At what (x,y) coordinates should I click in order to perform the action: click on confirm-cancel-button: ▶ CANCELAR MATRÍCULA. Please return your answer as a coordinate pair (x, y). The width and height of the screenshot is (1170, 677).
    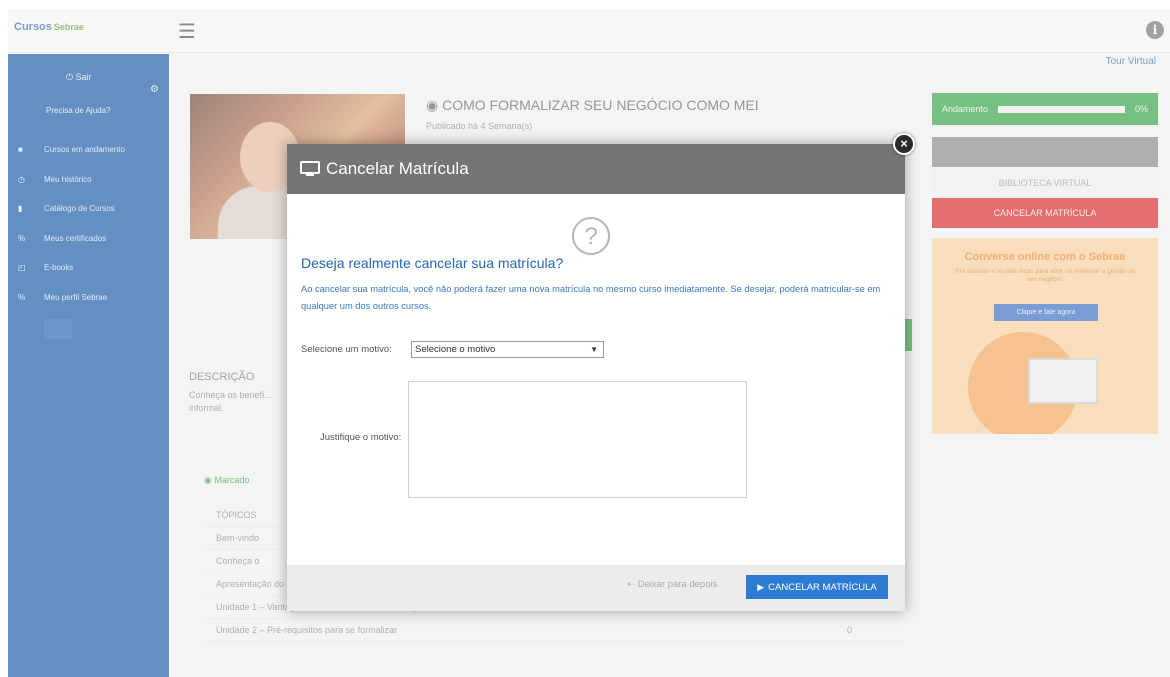
    Looking at the image, I should click on (817, 587).